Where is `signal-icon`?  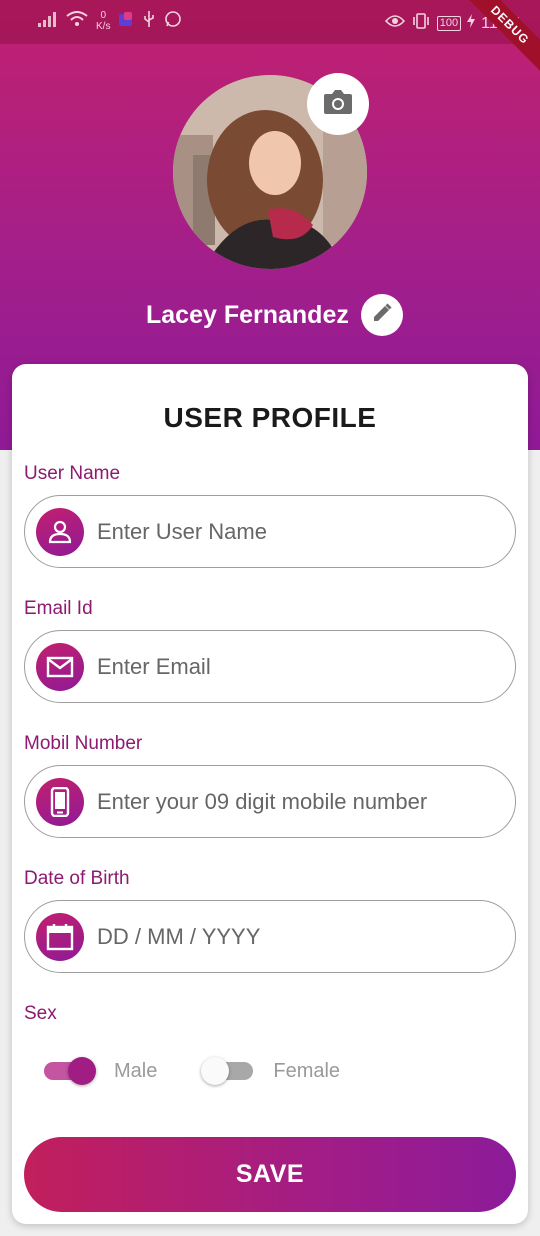 signal-icon is located at coordinates (48, 21).